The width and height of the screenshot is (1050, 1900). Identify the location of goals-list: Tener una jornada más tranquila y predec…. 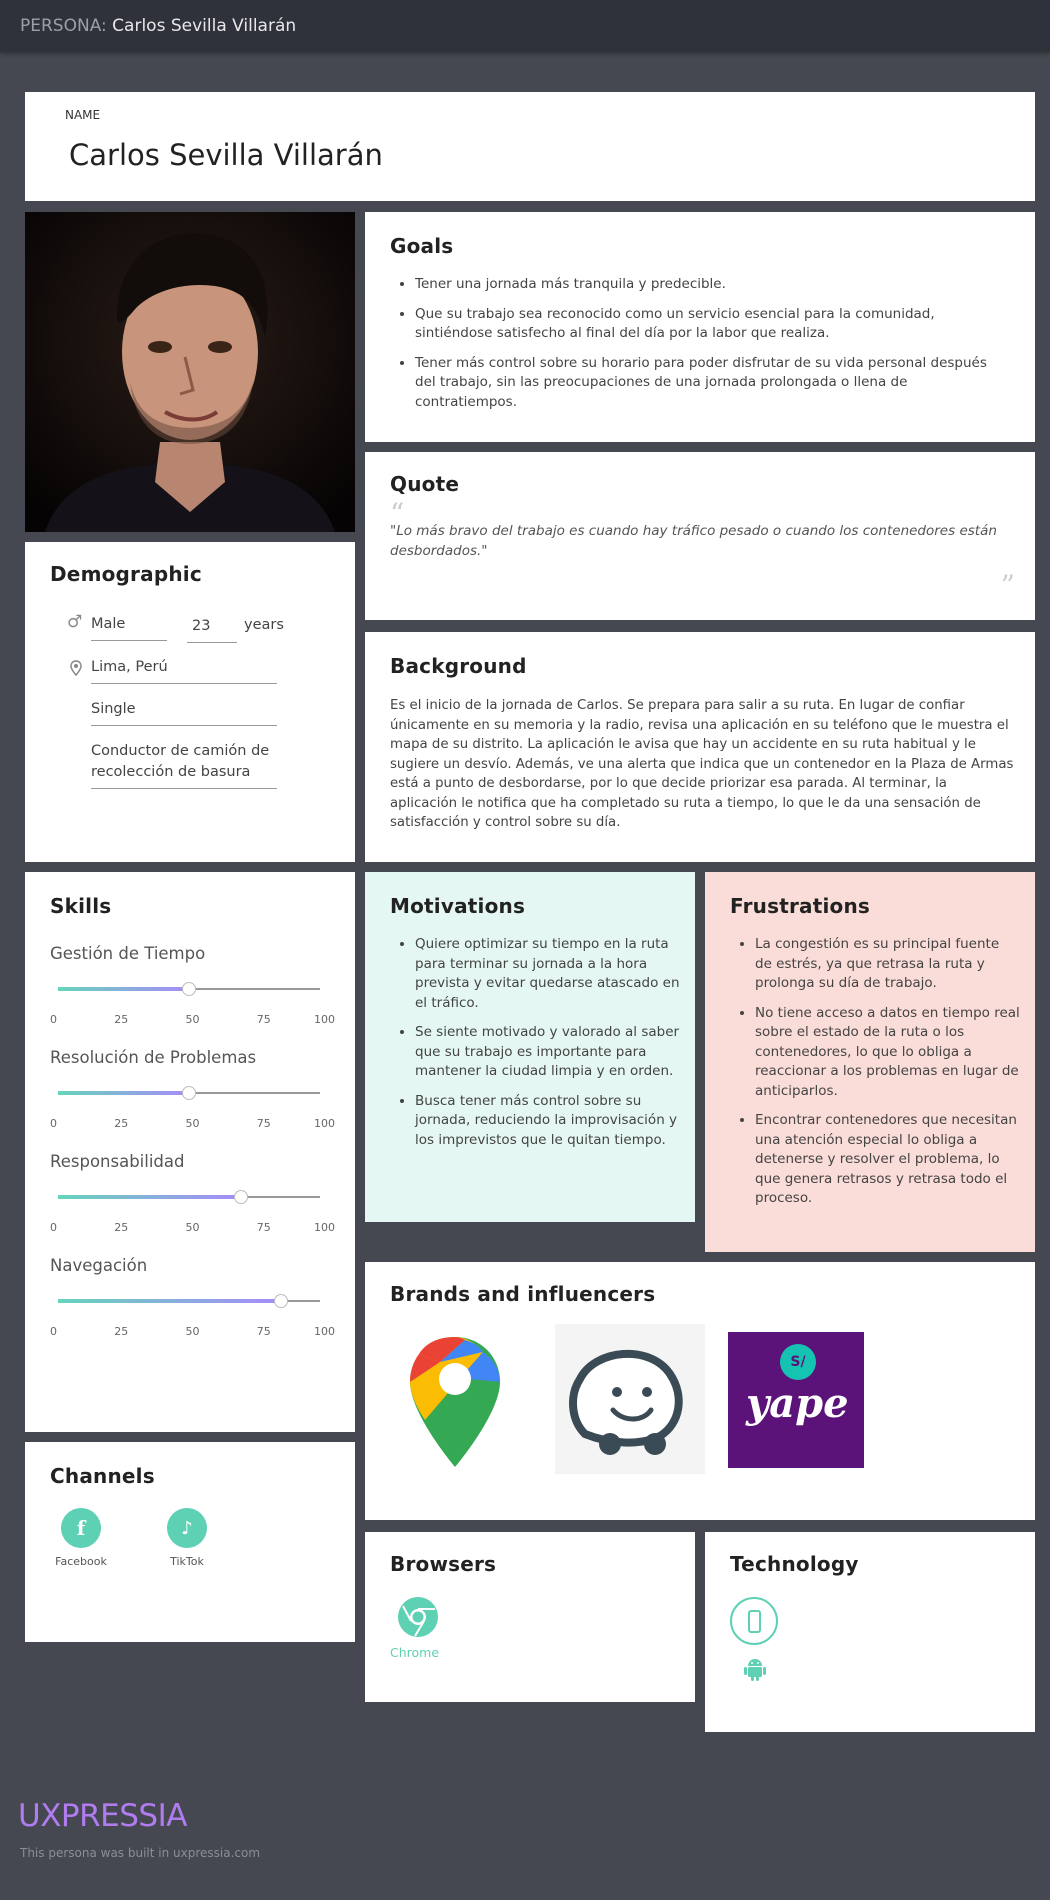
(700, 348).